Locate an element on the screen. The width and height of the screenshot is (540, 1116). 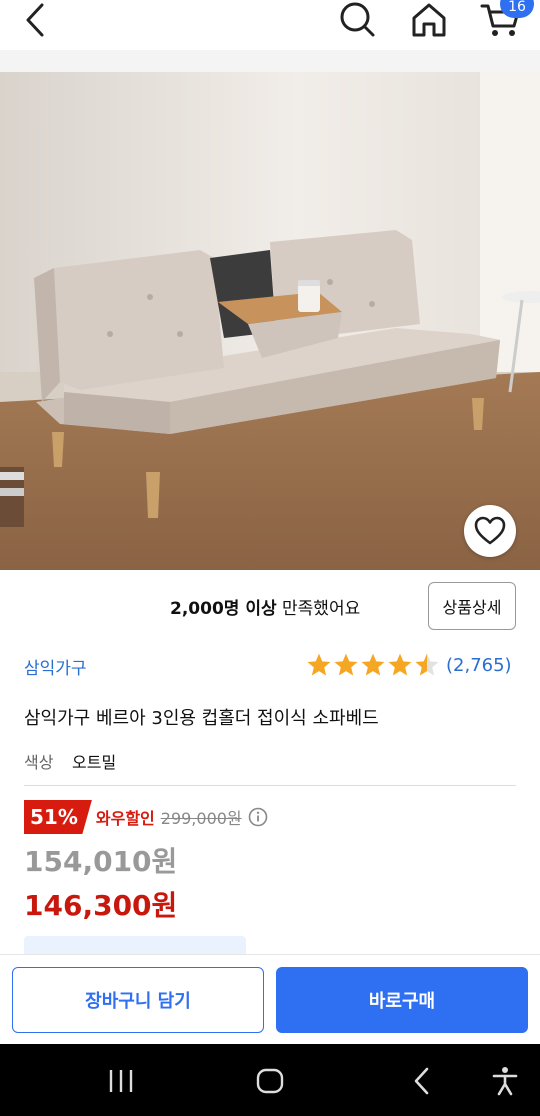
recent-apps-icon is located at coordinates (121, 1081).